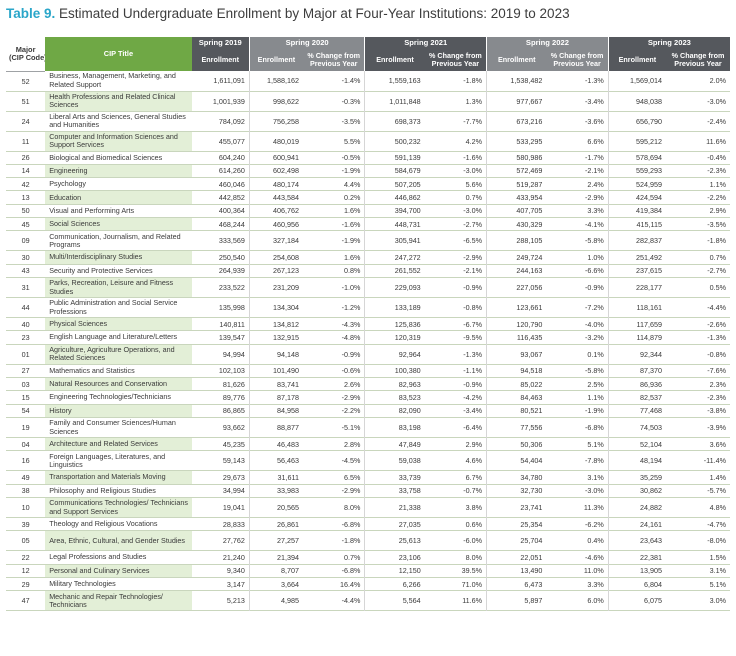 Image resolution: width=736 pixels, height=656 pixels. Describe the element at coordinates (716, 524) in the screenshot. I see `pct-change-2023: -4.7%` at that location.